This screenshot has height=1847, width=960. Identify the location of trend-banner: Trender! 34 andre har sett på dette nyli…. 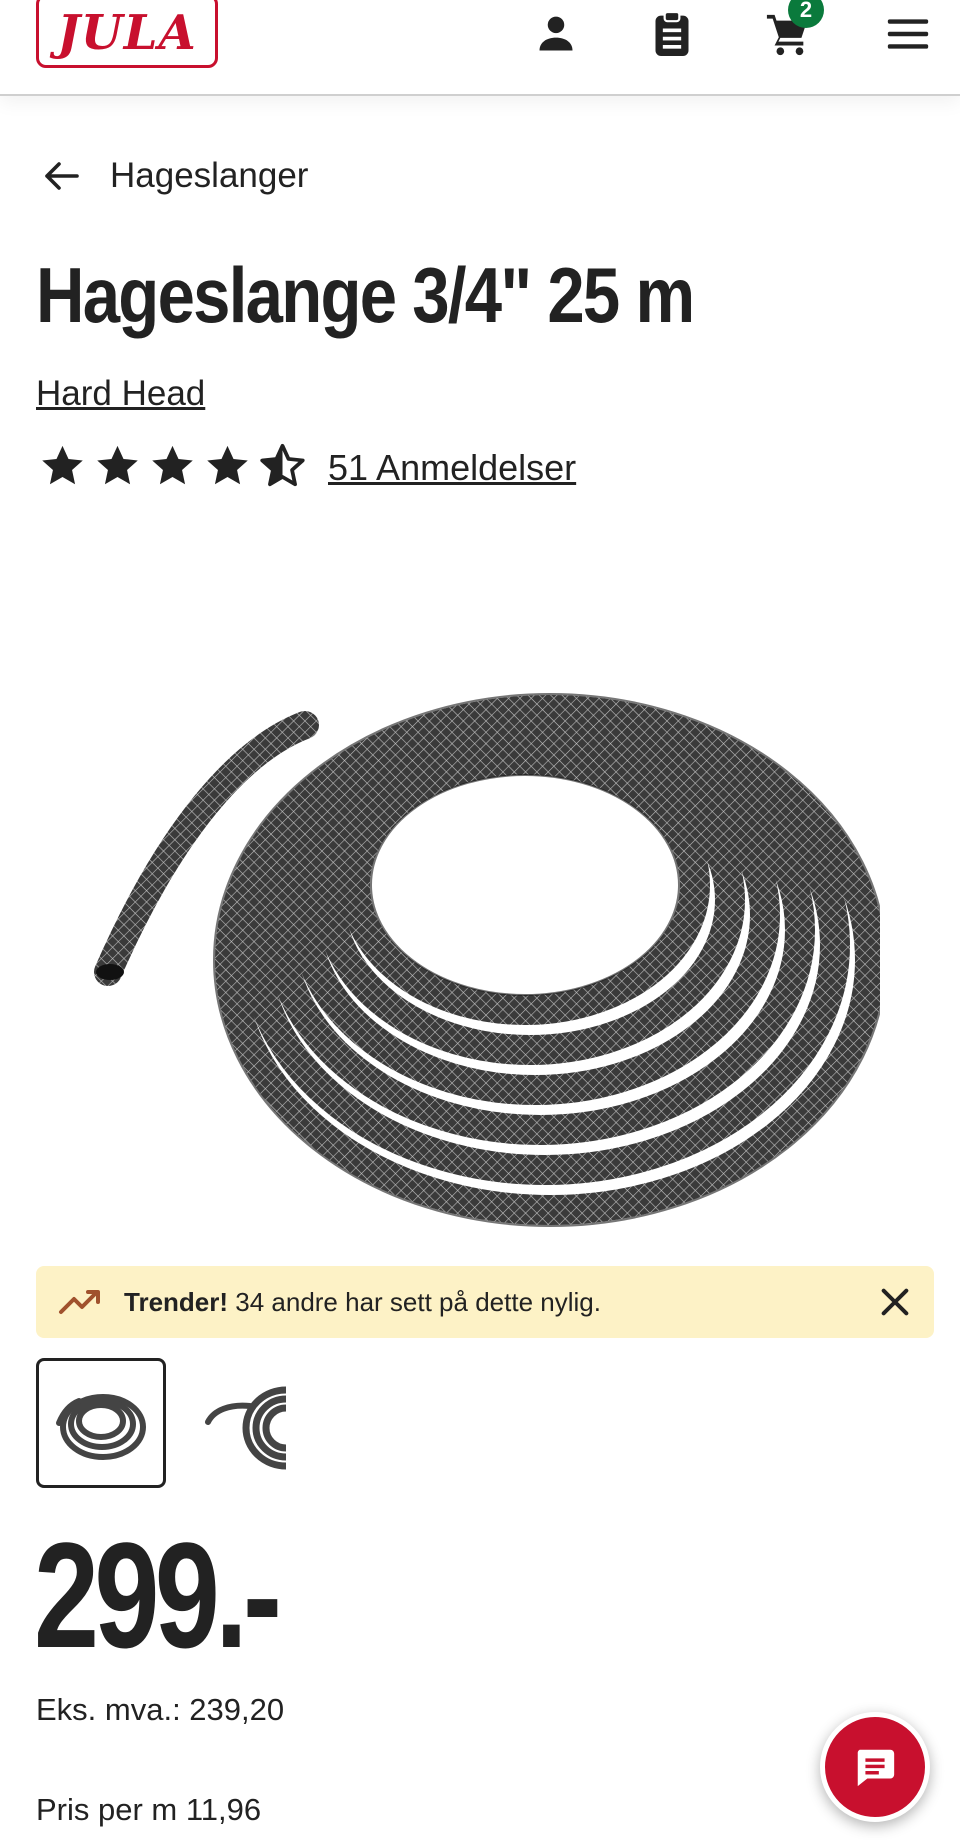
(485, 1302).